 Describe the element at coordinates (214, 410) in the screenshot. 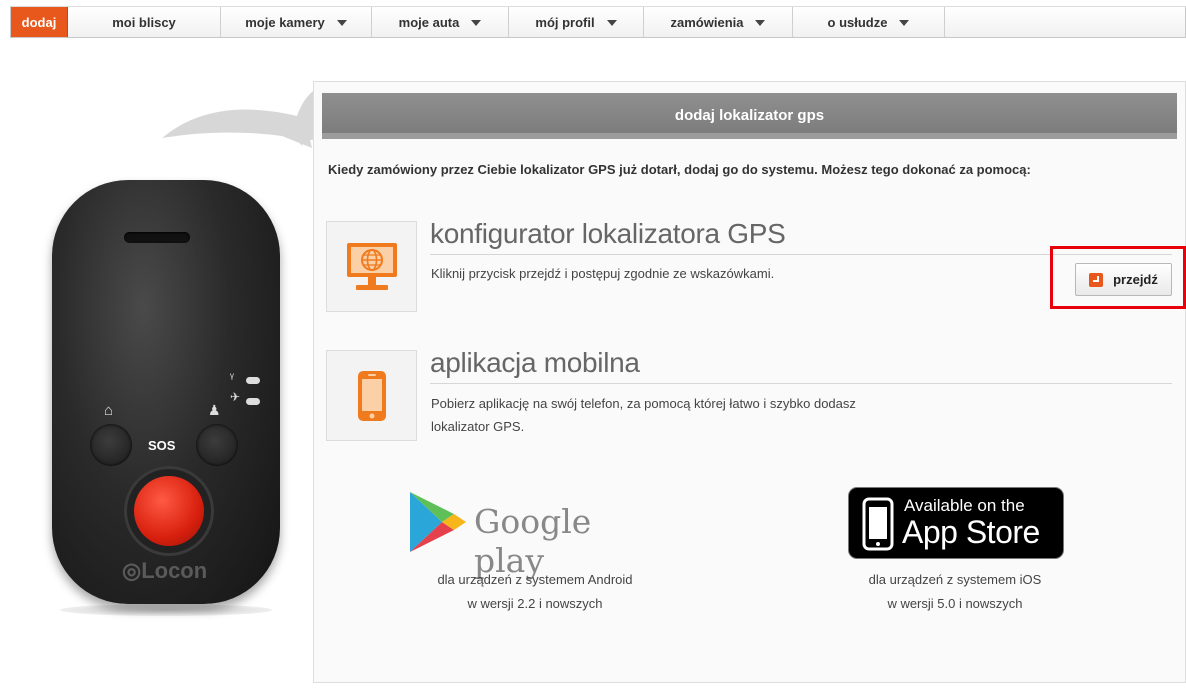

I see `people-icon: ♟` at that location.